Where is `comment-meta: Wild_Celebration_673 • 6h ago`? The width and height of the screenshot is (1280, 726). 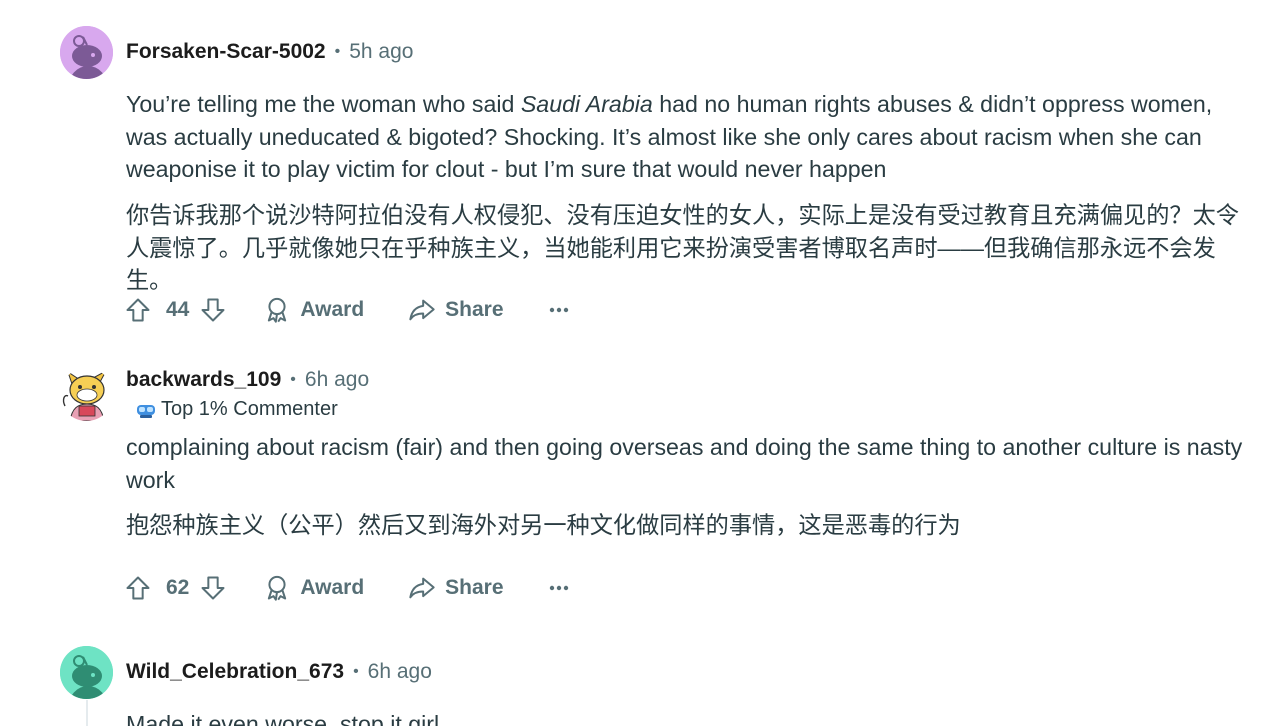
comment-meta: Wild_Celebration_673 • 6h ago is located at coordinates (279, 672).